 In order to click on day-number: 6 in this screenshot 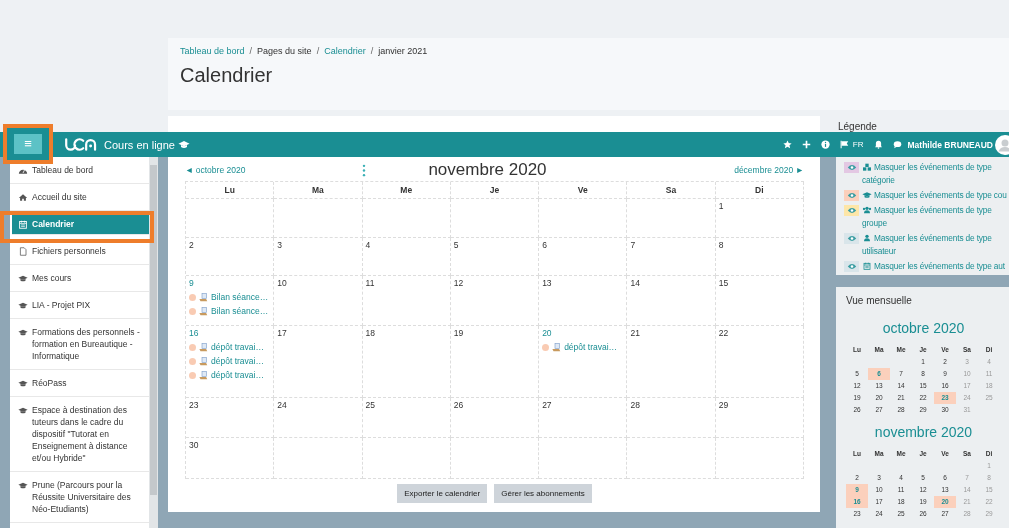, I will do `click(544, 245)`.